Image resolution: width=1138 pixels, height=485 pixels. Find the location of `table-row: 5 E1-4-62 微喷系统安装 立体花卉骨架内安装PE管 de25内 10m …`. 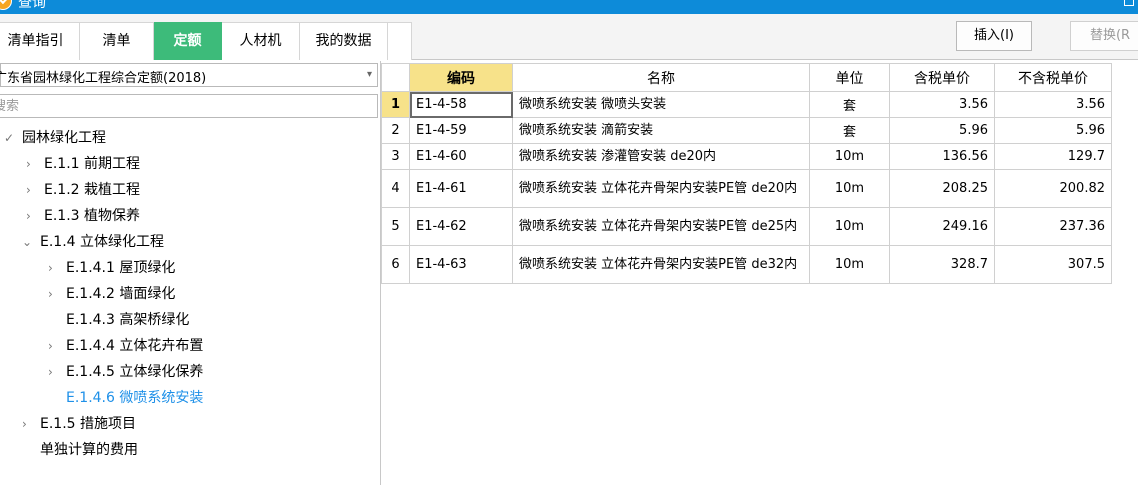

table-row: 5 E1-4-62 微喷系统安装 立体花卉骨架内安装PE管 de25内 10m … is located at coordinates (746, 226).